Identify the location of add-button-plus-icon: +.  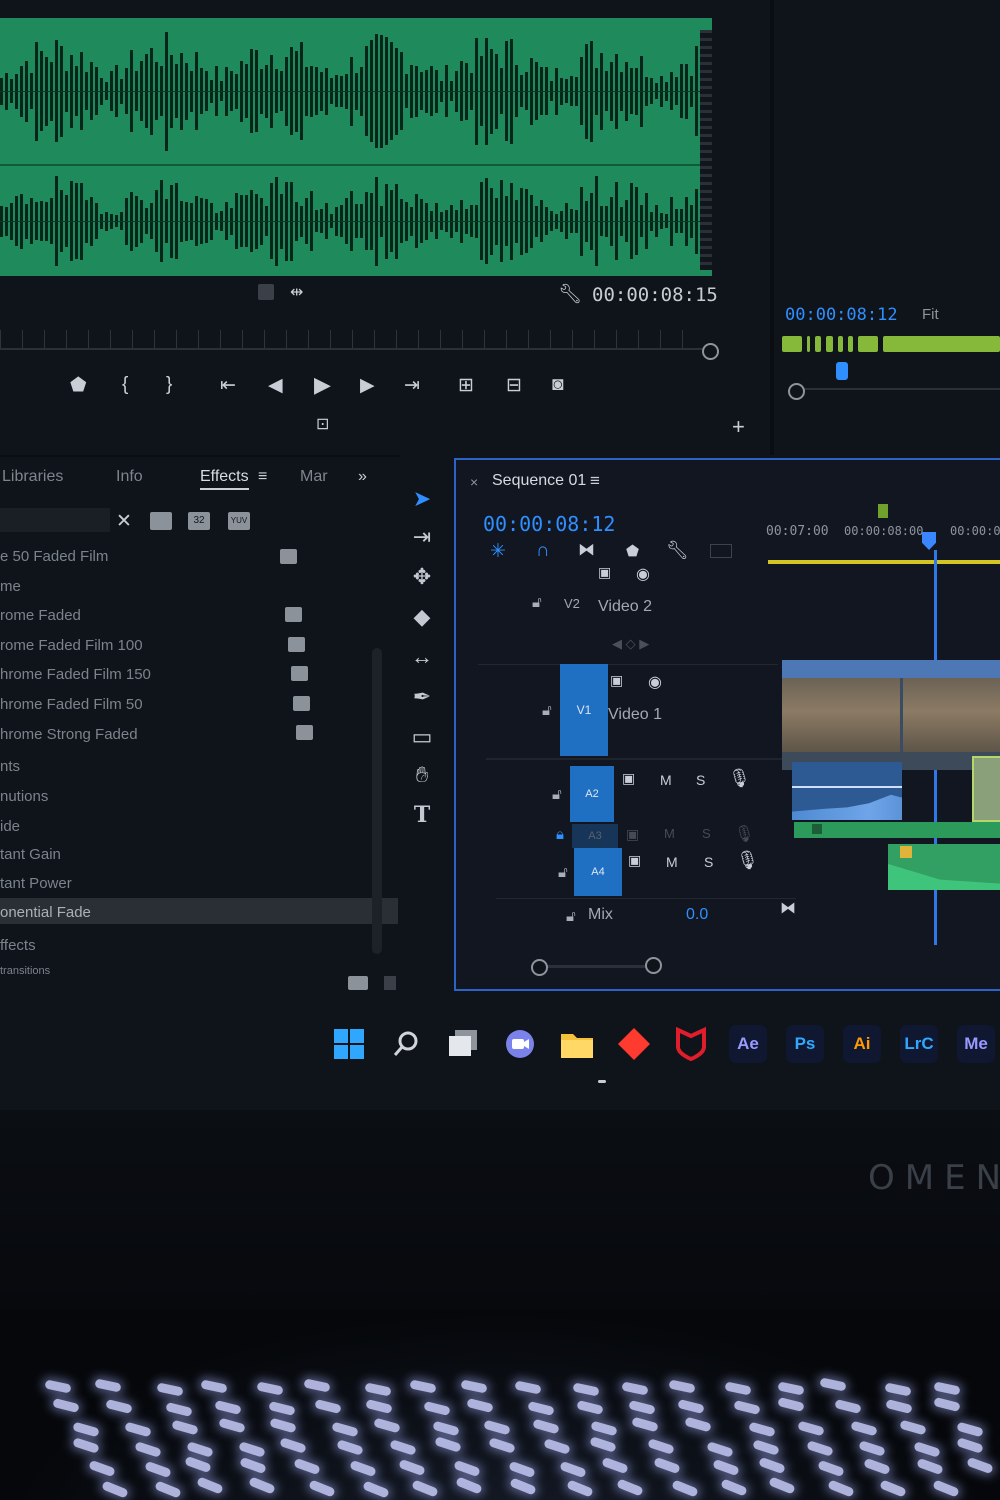
(738, 427).